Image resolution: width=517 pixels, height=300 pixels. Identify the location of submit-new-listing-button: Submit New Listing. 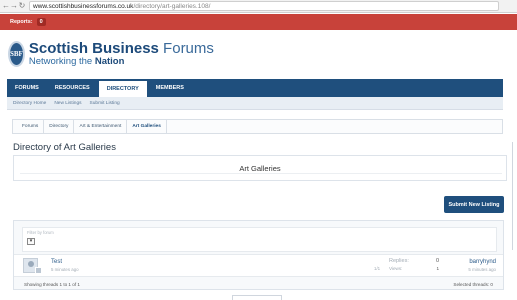
(474, 204).